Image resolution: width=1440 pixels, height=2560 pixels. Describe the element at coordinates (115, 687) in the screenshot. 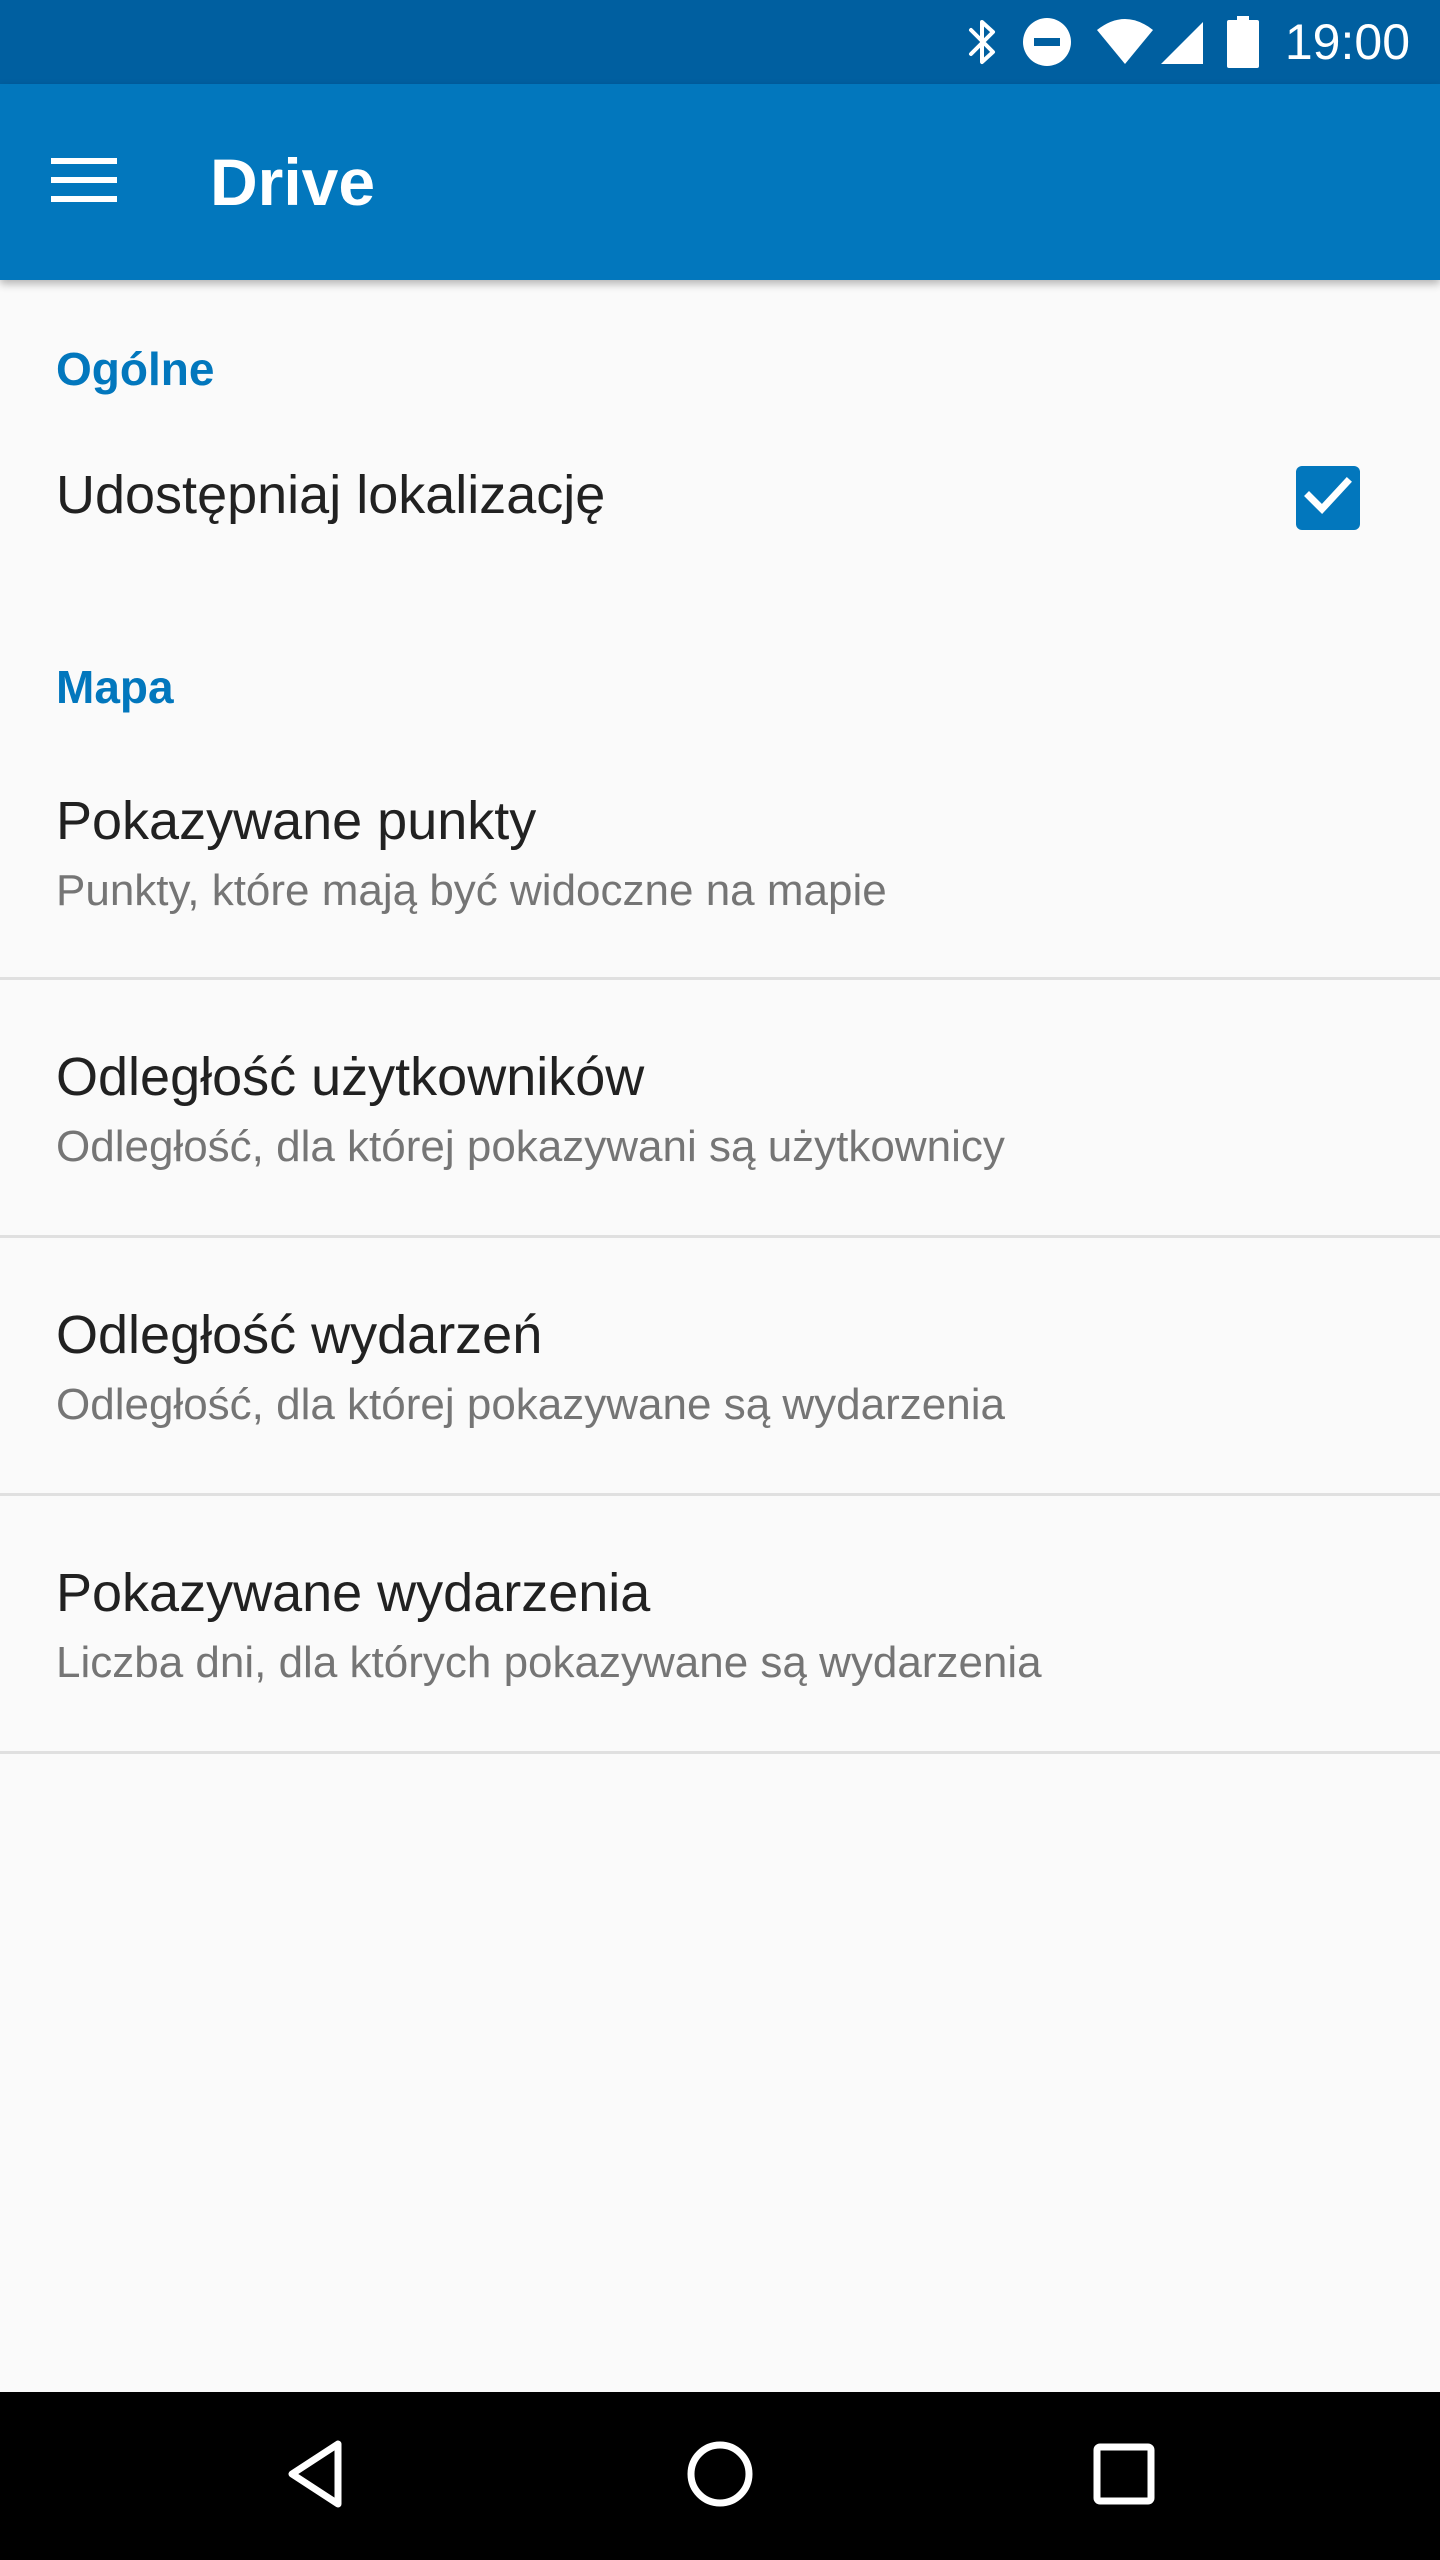

I see `section-header-map: Mapa` at that location.